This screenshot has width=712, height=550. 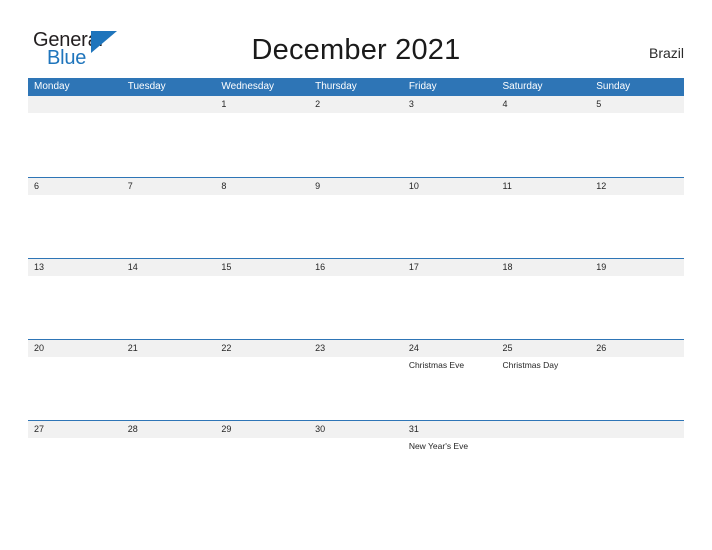 I want to click on day-number: 17, so click(x=450, y=267).